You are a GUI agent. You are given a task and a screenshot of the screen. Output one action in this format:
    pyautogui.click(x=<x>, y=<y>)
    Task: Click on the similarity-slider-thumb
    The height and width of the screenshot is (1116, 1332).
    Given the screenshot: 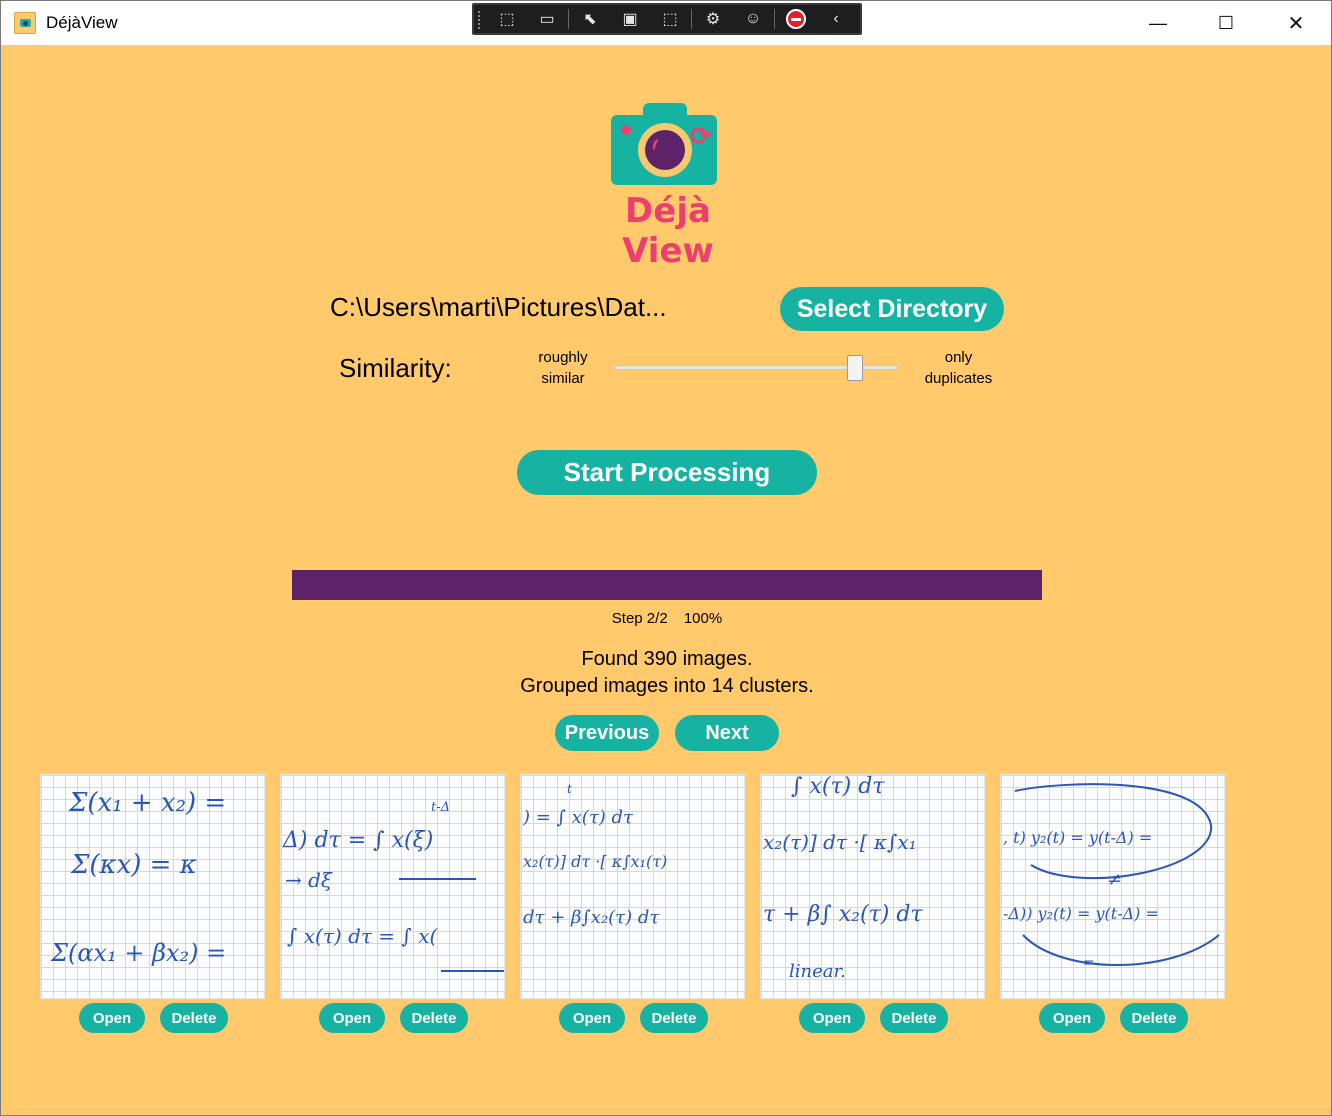 What is the action you would take?
    pyautogui.click(x=855, y=368)
    